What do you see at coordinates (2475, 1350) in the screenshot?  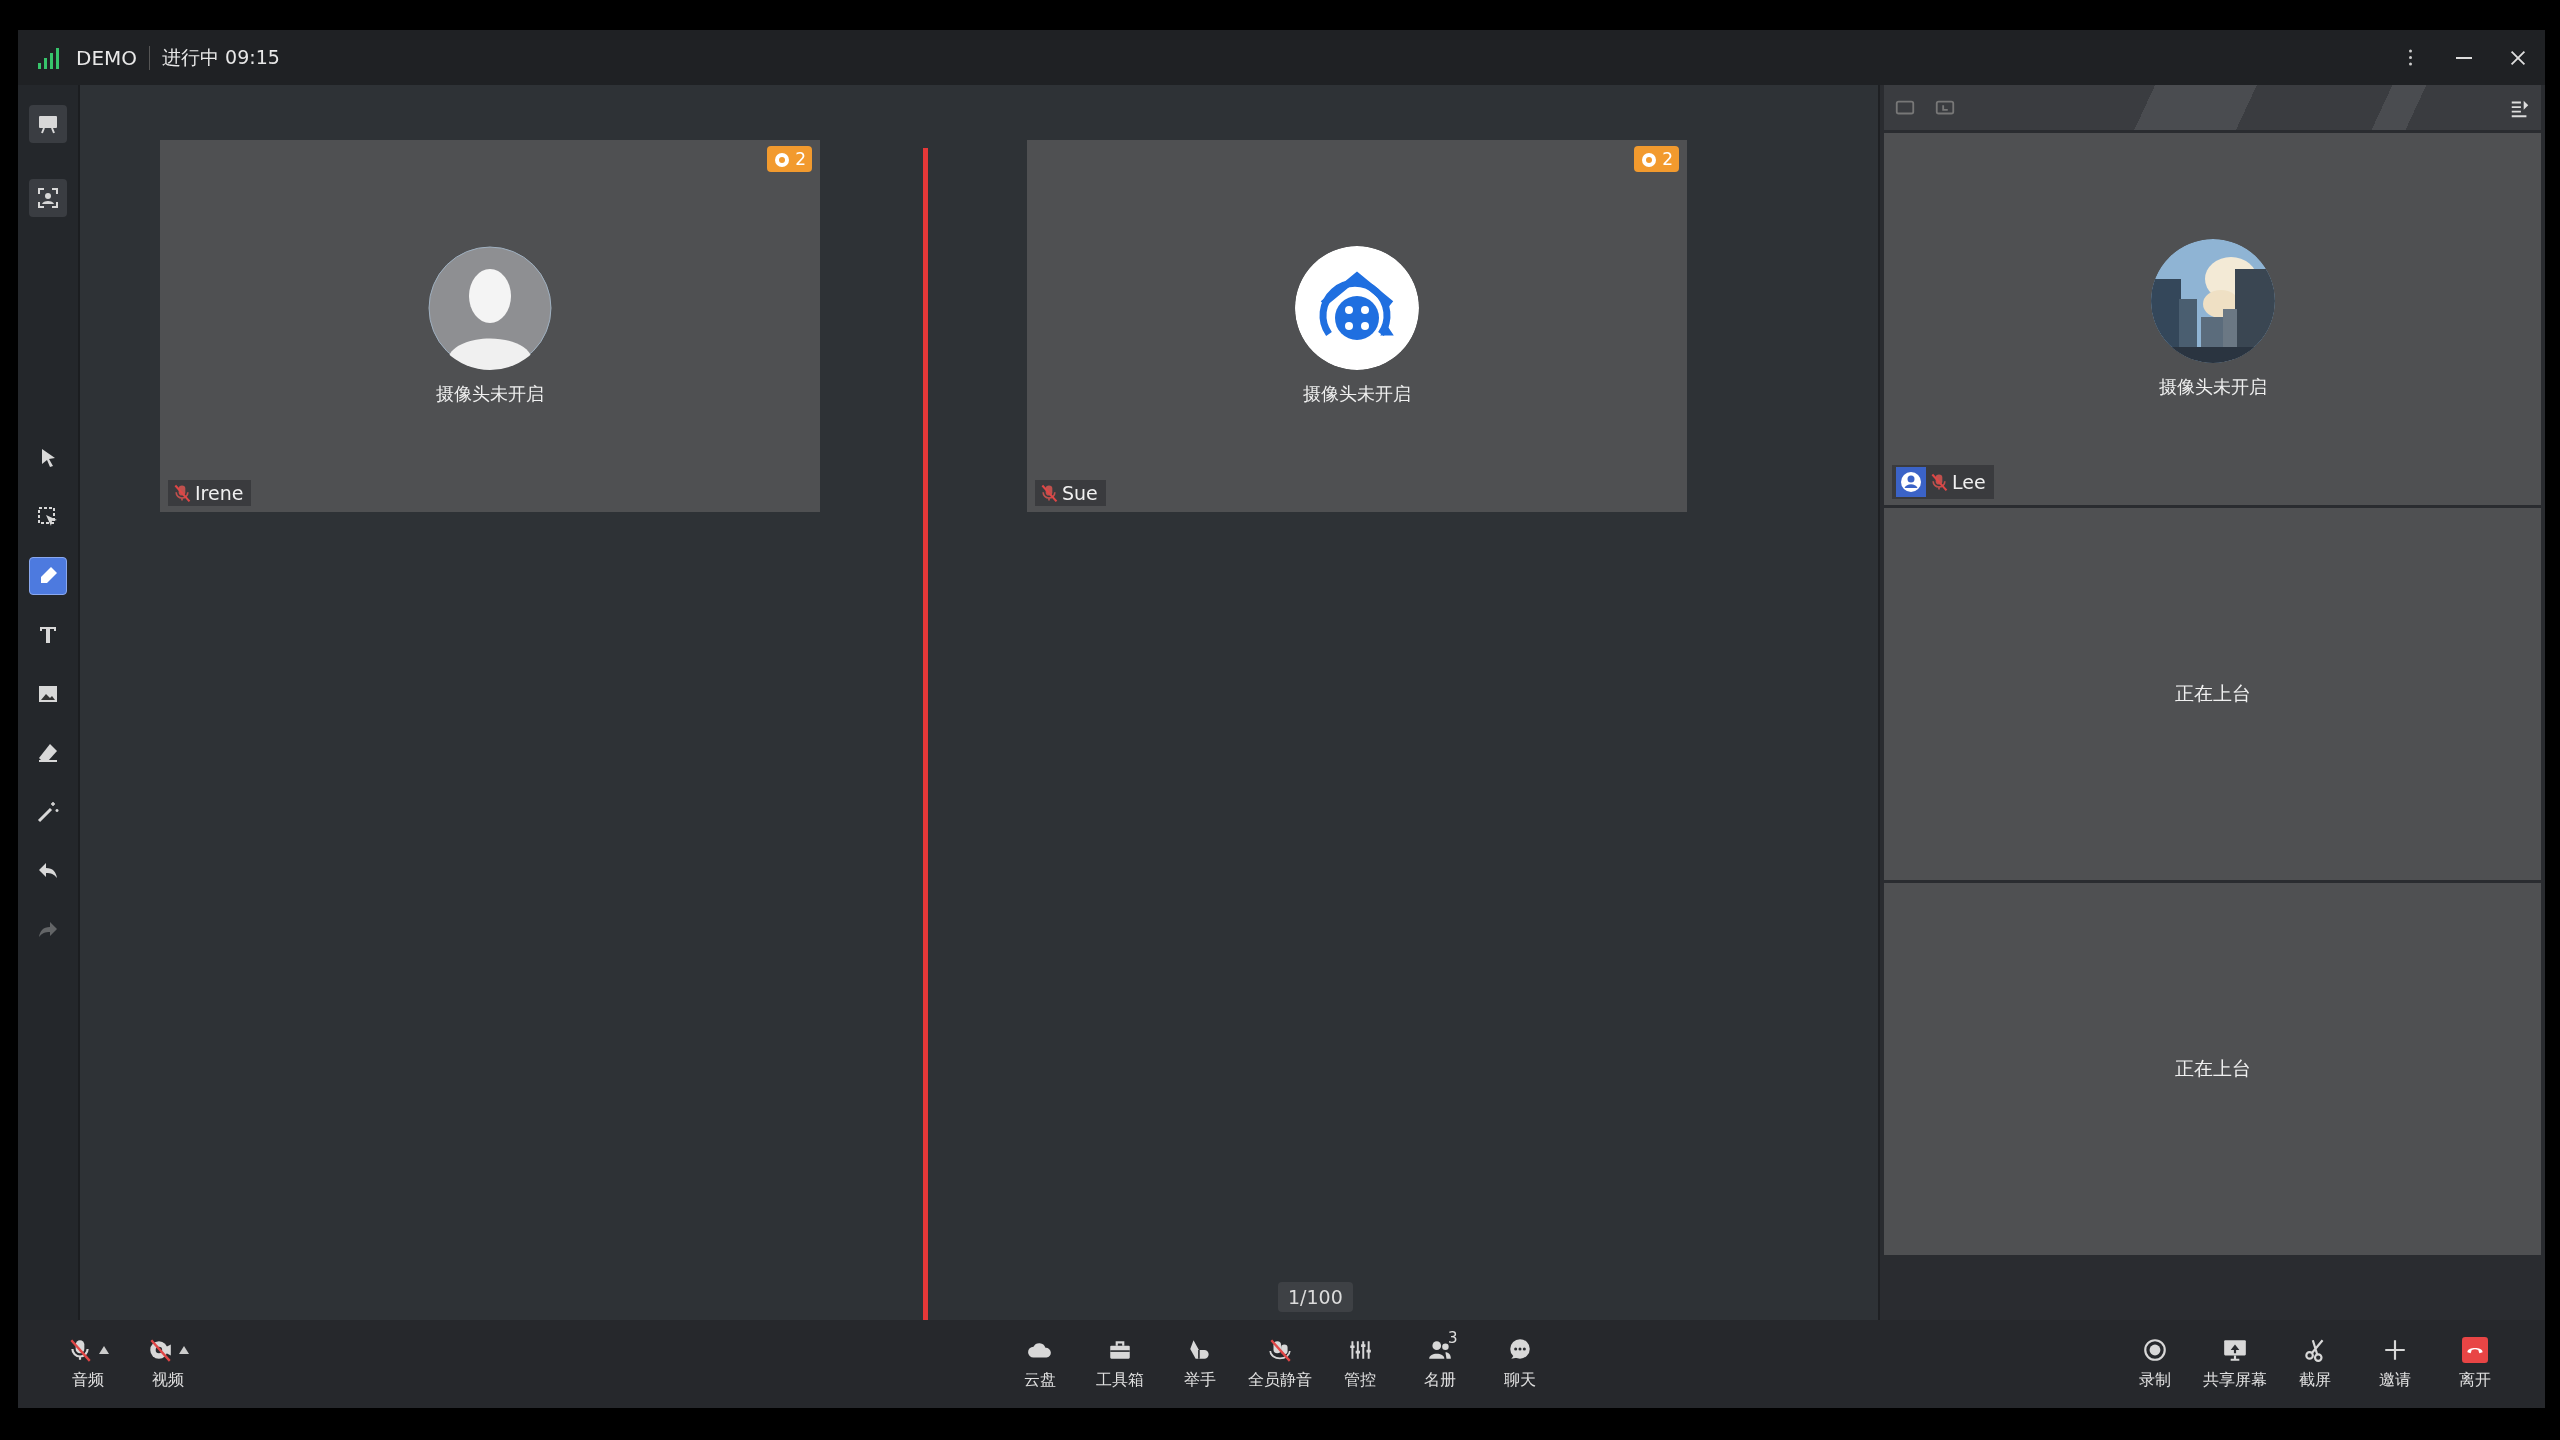 I see `hang-up-icon` at bounding box center [2475, 1350].